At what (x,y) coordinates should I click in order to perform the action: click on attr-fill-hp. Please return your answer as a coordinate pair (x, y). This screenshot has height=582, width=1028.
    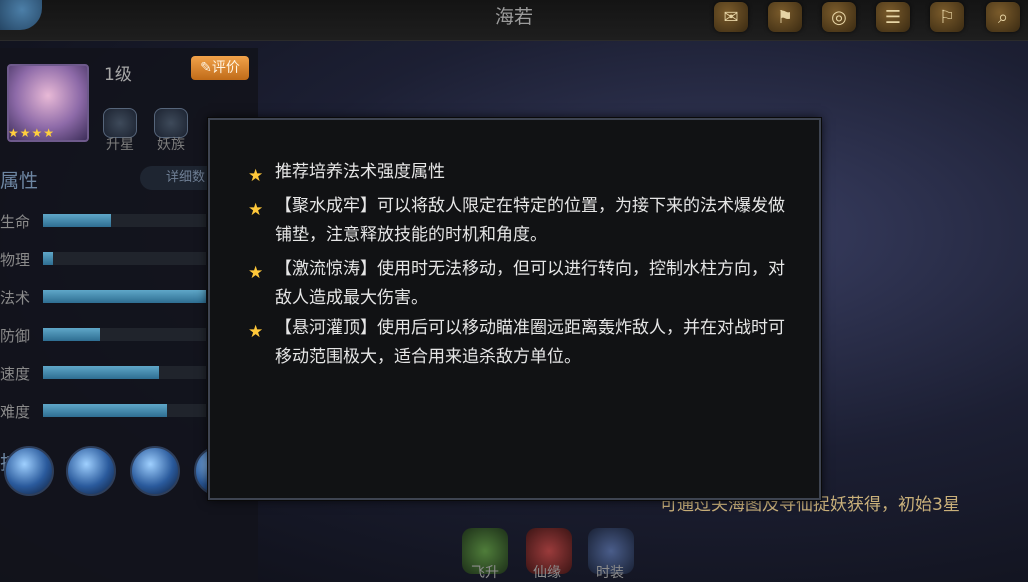
    Looking at the image, I should click on (77, 220).